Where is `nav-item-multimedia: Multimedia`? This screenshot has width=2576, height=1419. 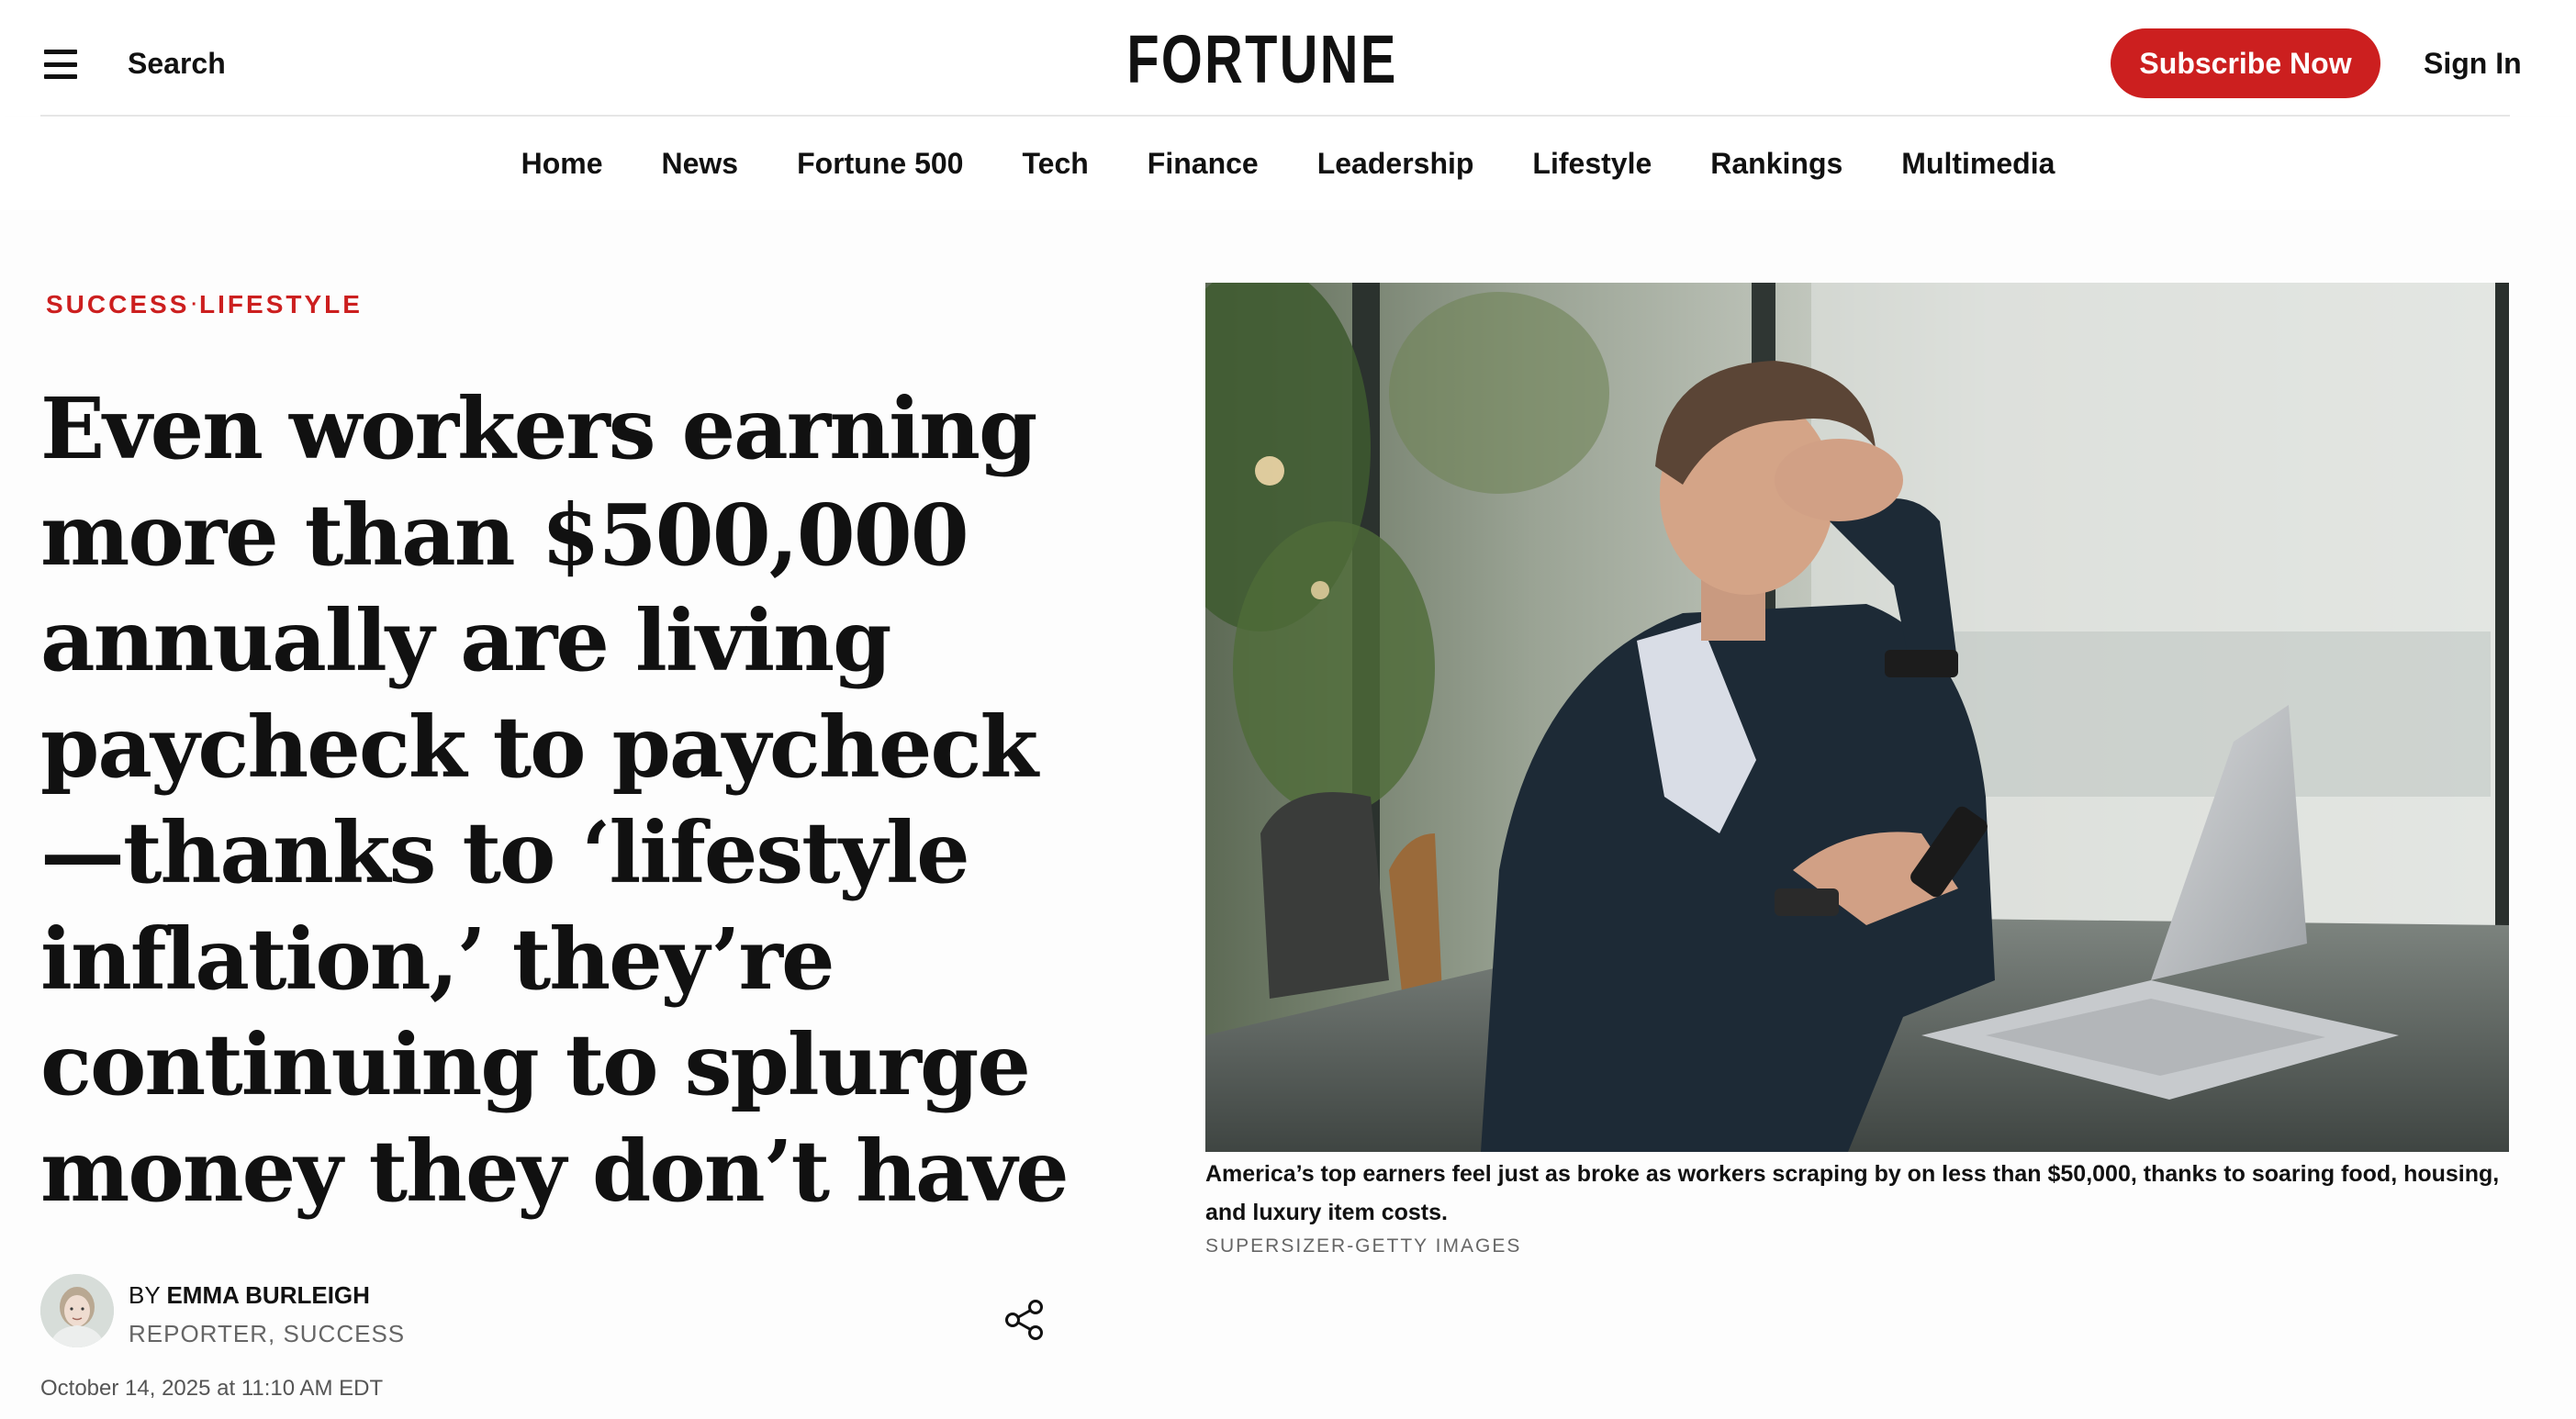 nav-item-multimedia: Multimedia is located at coordinates (1978, 164).